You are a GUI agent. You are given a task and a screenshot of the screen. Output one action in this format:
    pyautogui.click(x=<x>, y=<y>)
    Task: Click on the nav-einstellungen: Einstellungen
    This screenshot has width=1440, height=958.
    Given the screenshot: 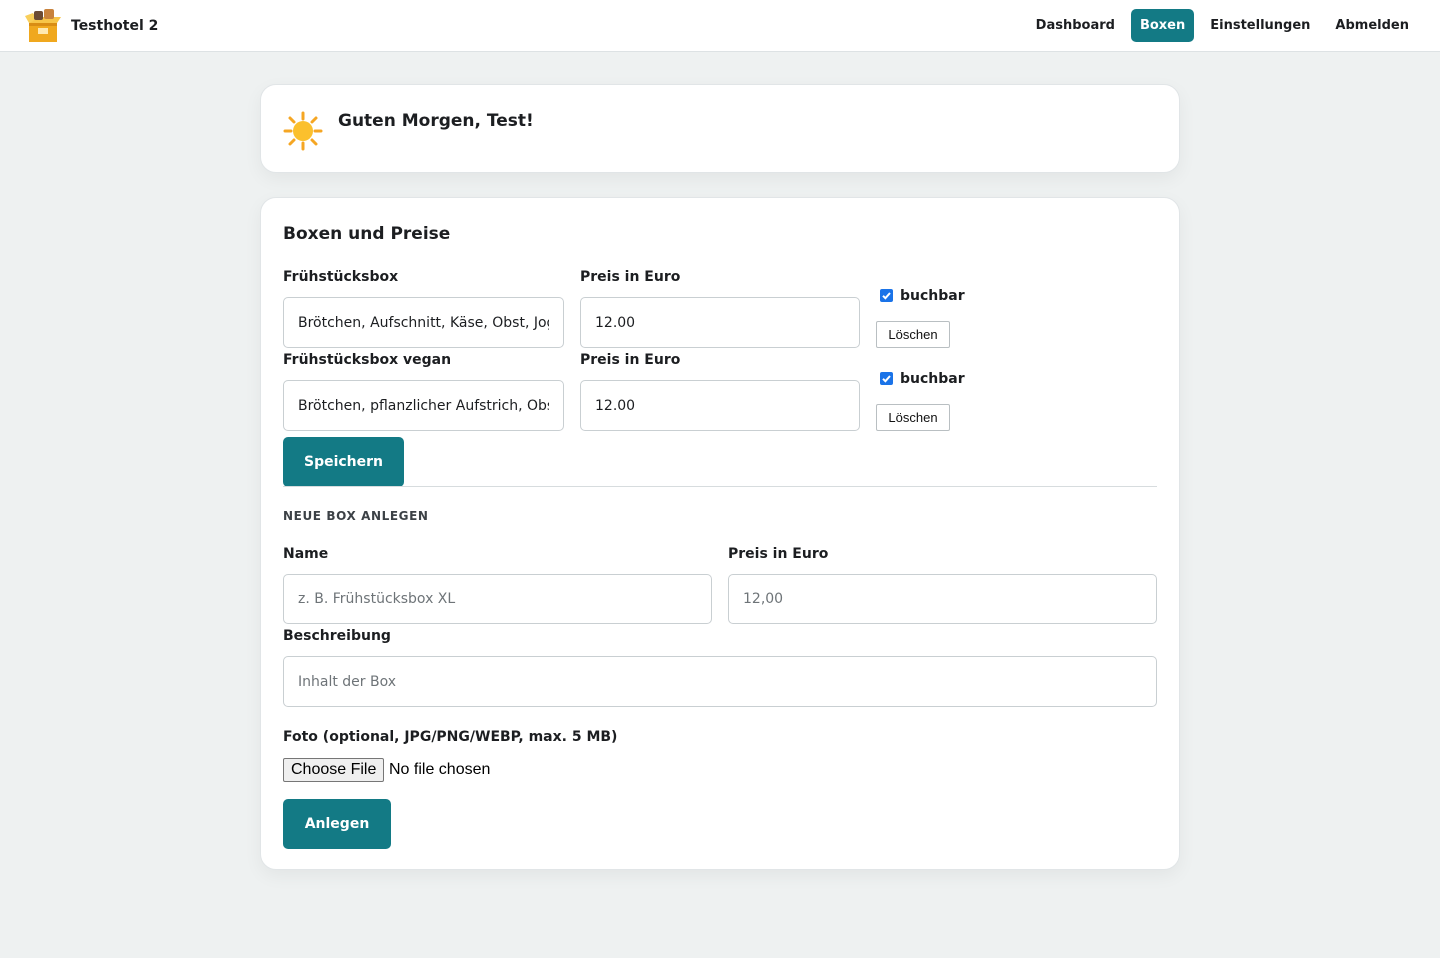 What is the action you would take?
    pyautogui.click(x=1260, y=25)
    